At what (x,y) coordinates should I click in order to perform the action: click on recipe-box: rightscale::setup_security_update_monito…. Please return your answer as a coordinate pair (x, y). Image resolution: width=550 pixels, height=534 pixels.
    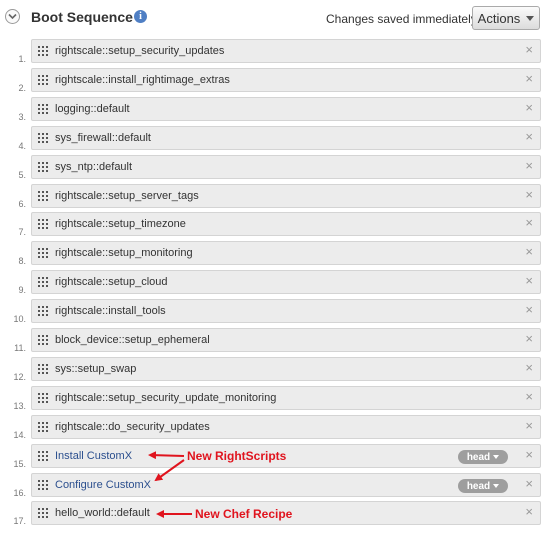
    Looking at the image, I should click on (286, 398).